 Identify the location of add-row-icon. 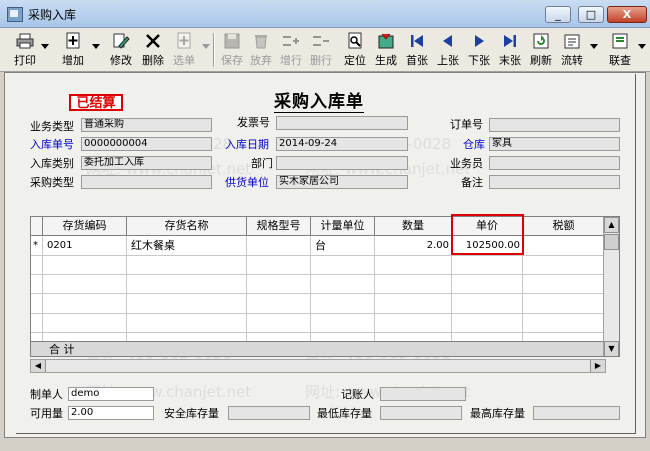
(291, 41).